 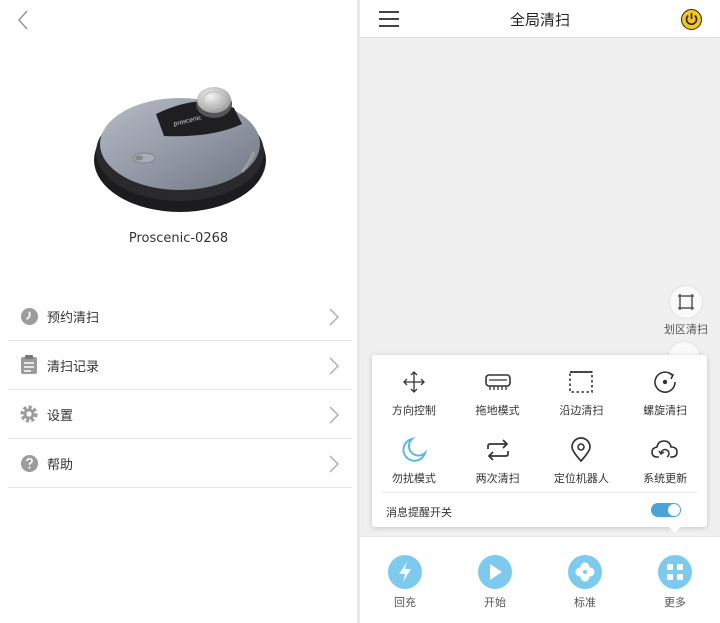 What do you see at coordinates (498, 382) in the screenshot?
I see `mop-mode-icon` at bounding box center [498, 382].